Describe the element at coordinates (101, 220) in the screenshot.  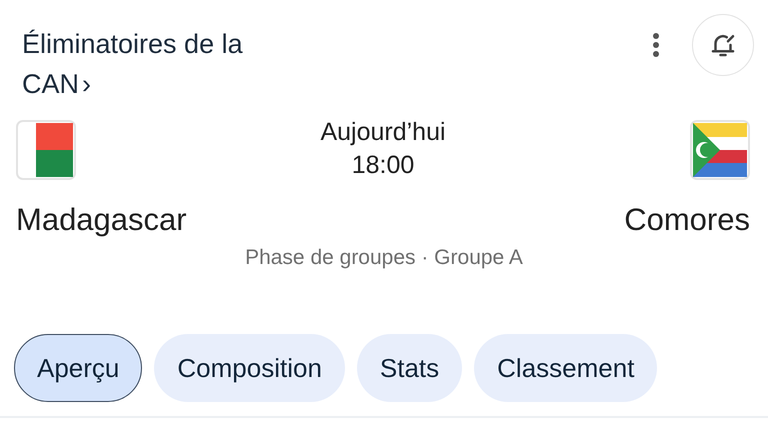
I see `team-name: Madagascar` at that location.